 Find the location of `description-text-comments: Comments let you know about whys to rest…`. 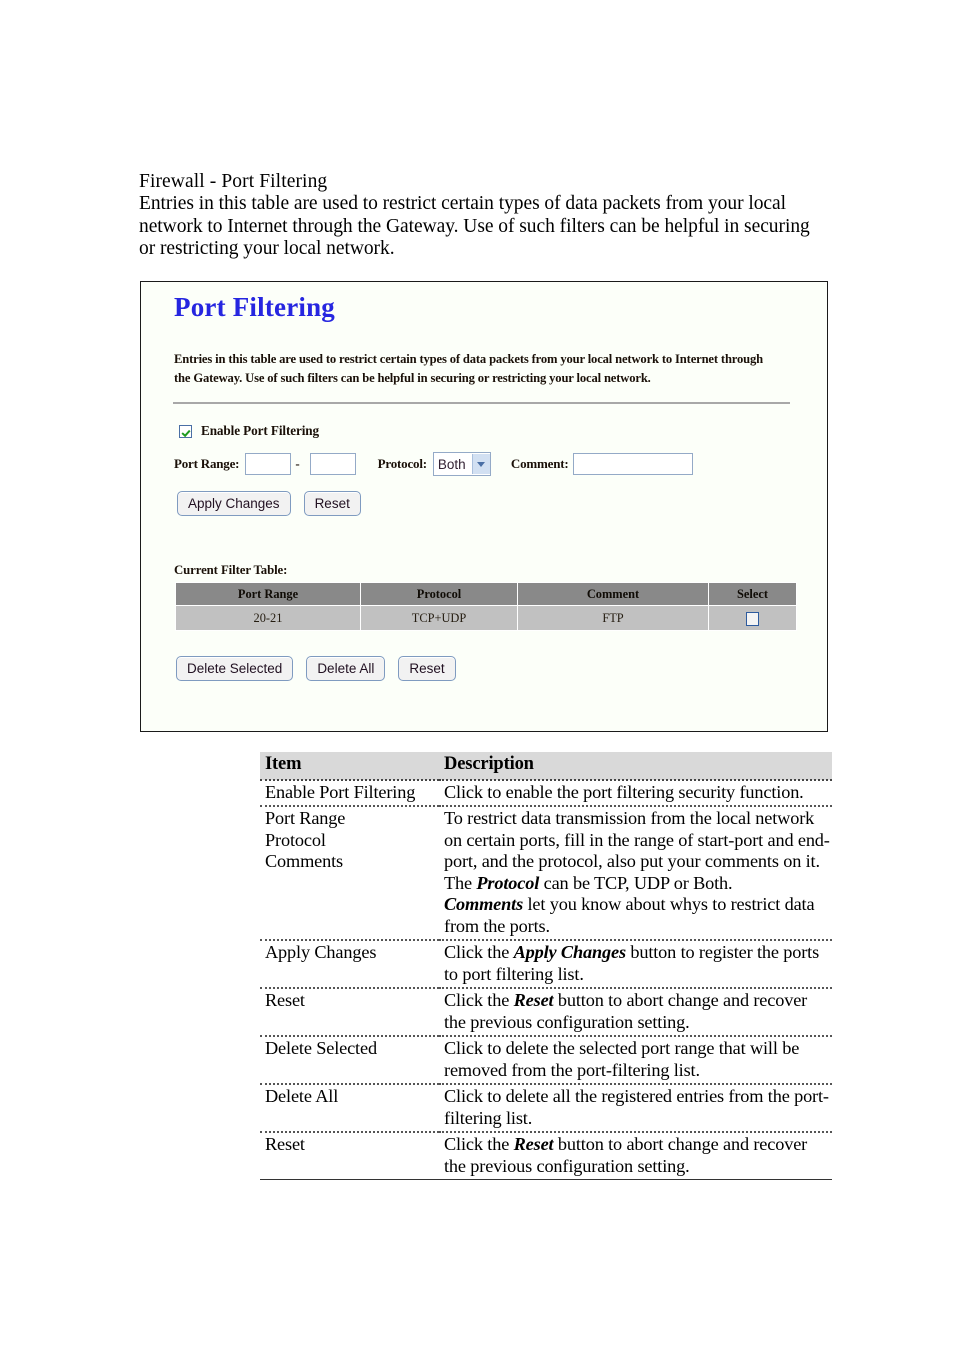

description-text-comments: Comments let you know about whys to rest… is located at coordinates (637, 915).